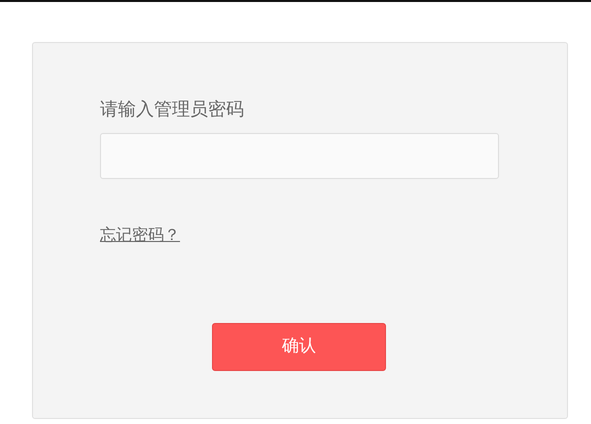  What do you see at coordinates (172, 110) in the screenshot?
I see `password-label: 请输入管理员密码` at bounding box center [172, 110].